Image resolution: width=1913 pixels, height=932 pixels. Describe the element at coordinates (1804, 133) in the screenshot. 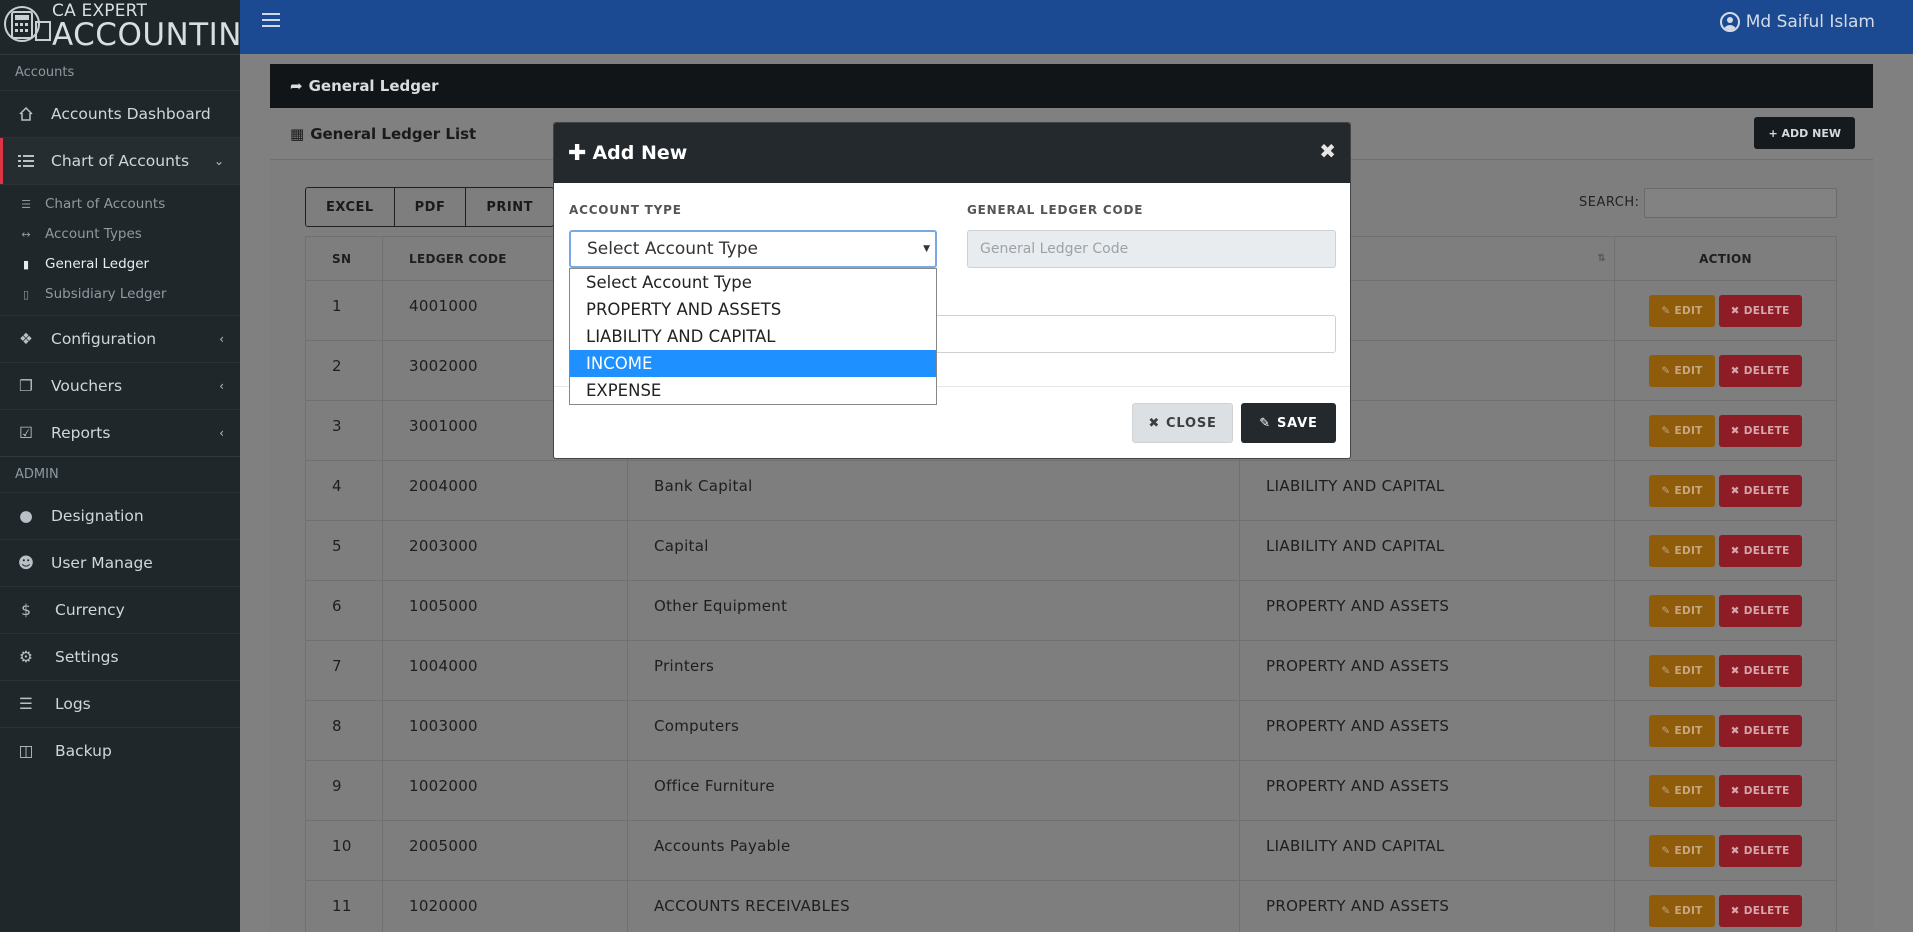

I see `add-new-button: + ADD NEW` at that location.